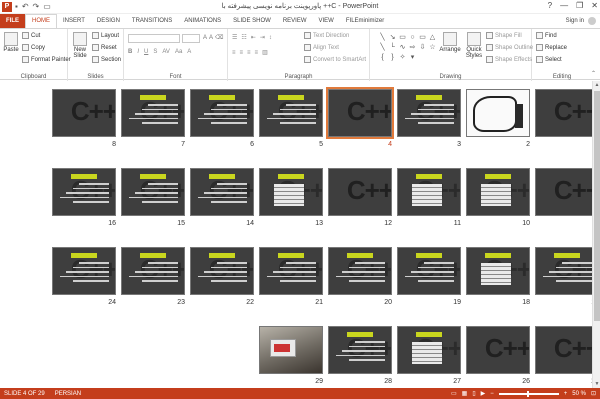  I want to click on minimize-button: —, so click(564, 5).